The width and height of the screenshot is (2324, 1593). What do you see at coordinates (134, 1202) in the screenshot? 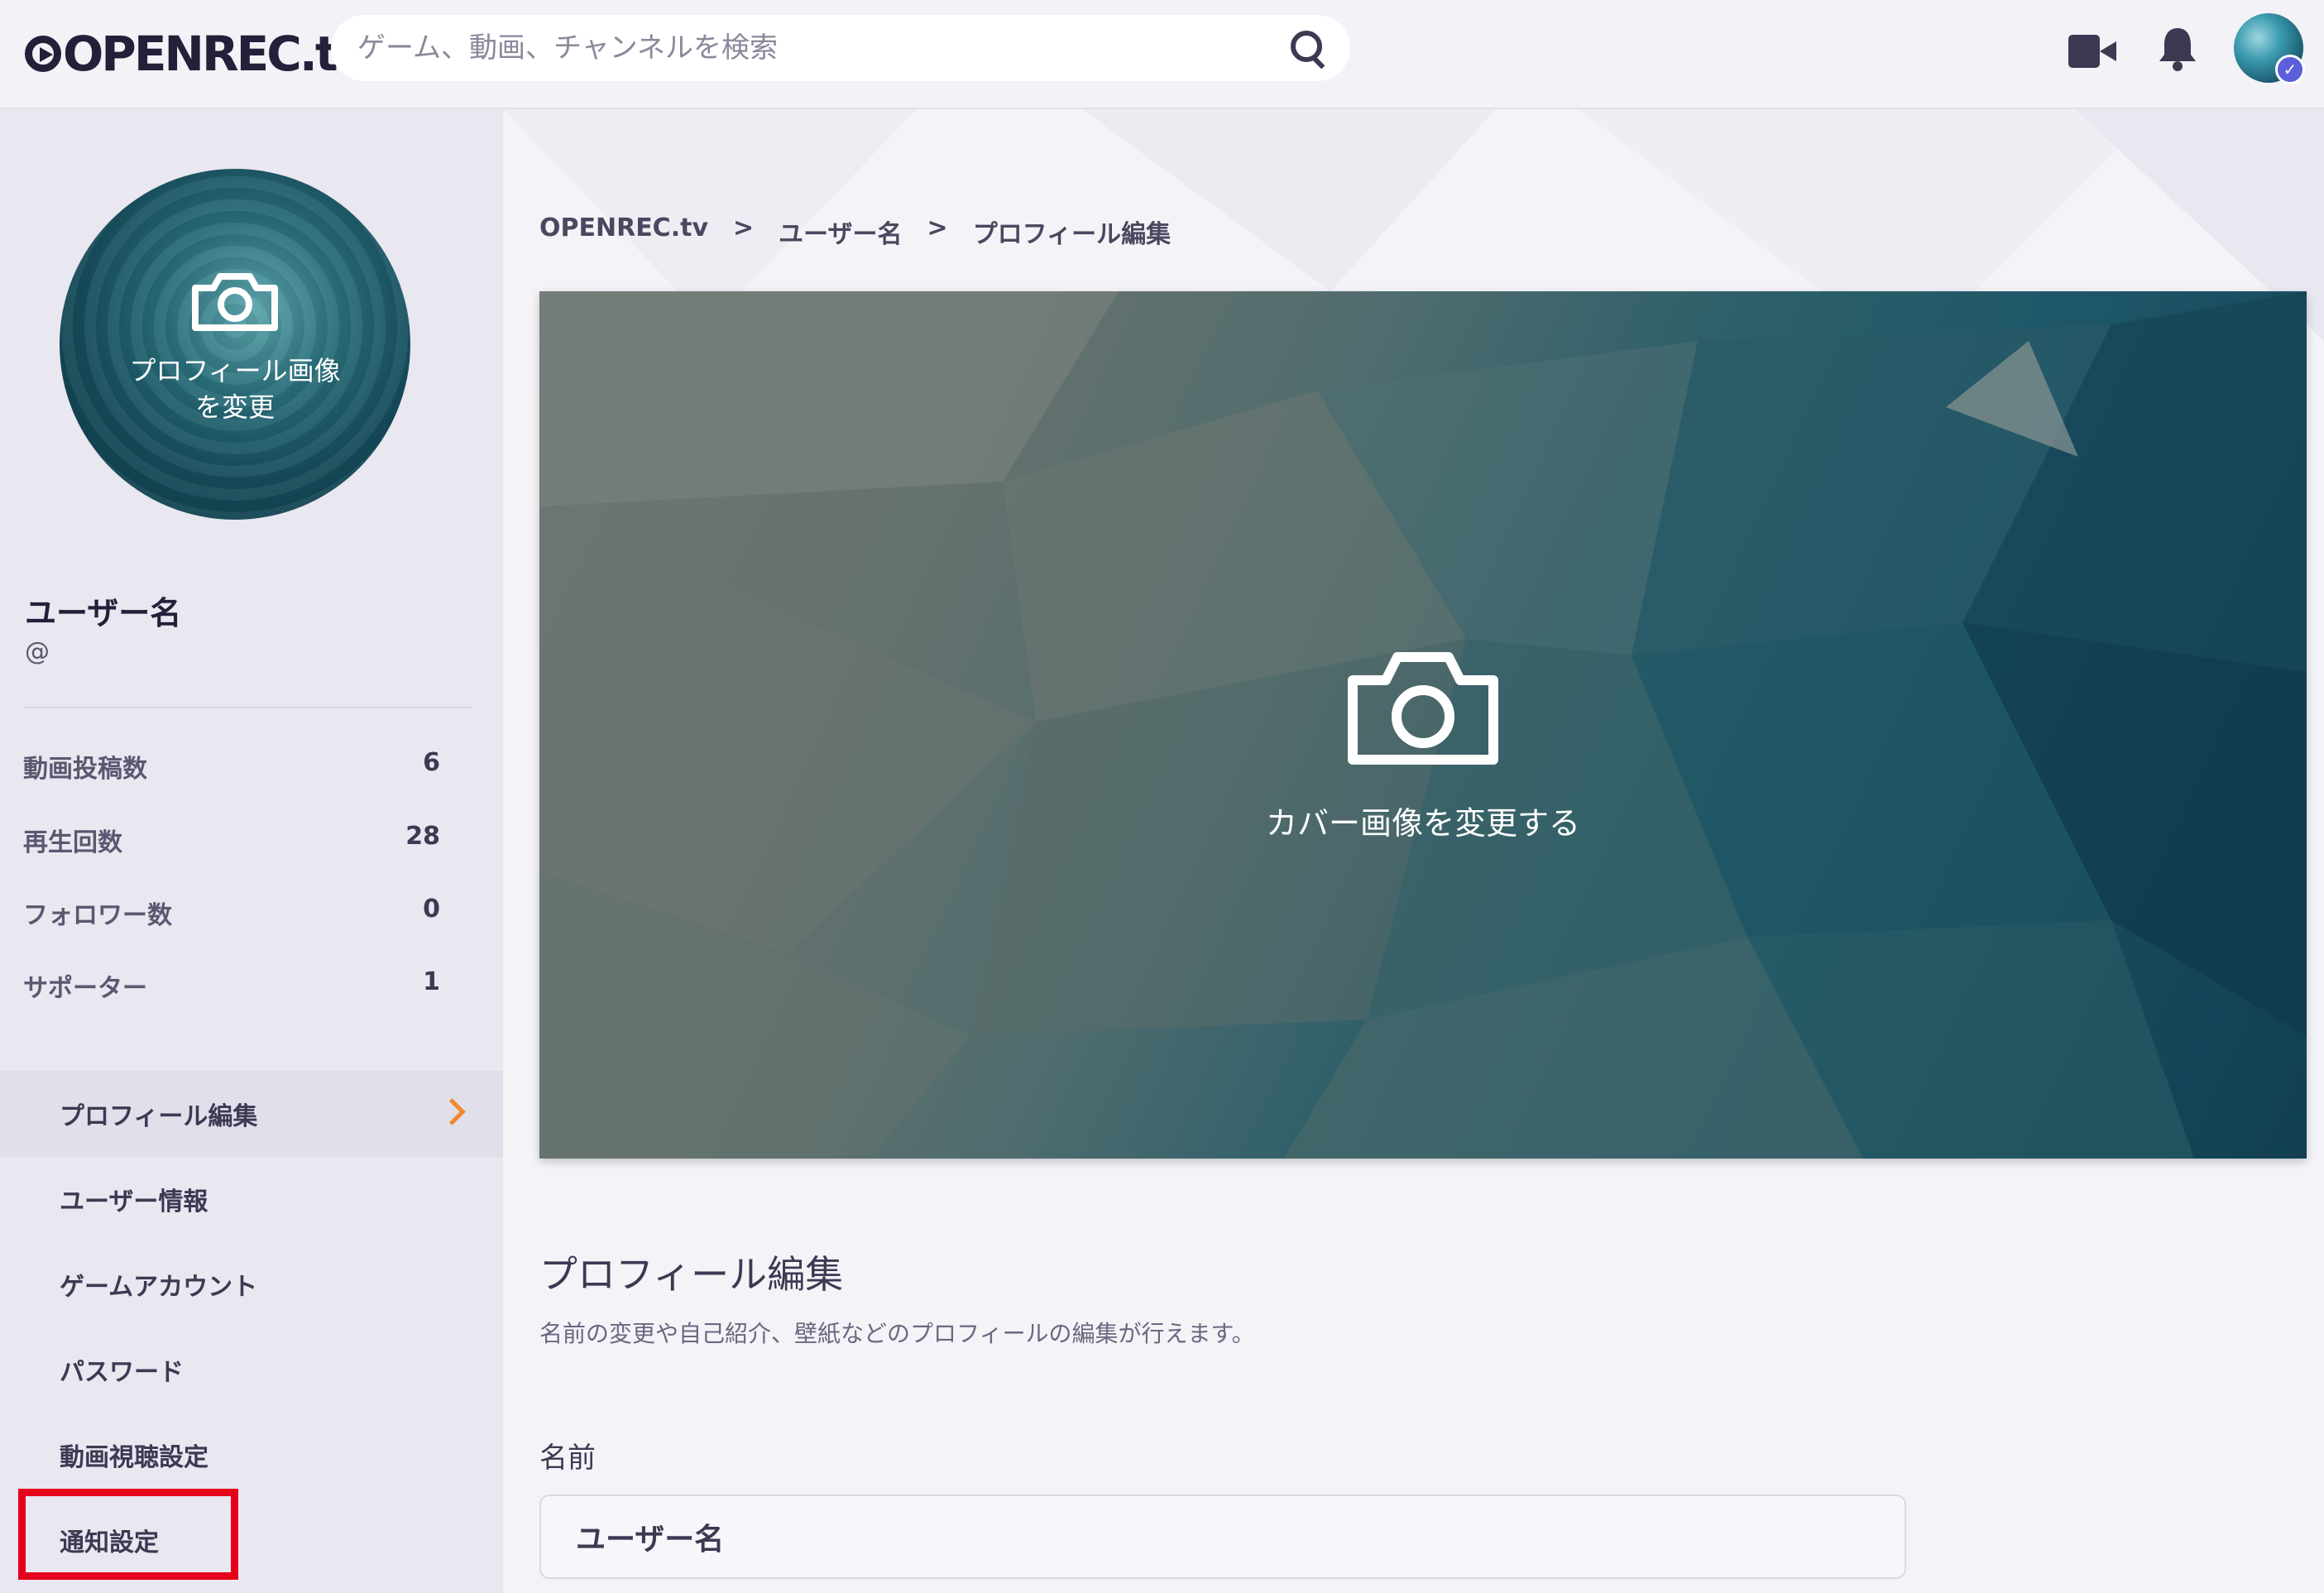
I see `menu-label: ユーザー情報` at bounding box center [134, 1202].